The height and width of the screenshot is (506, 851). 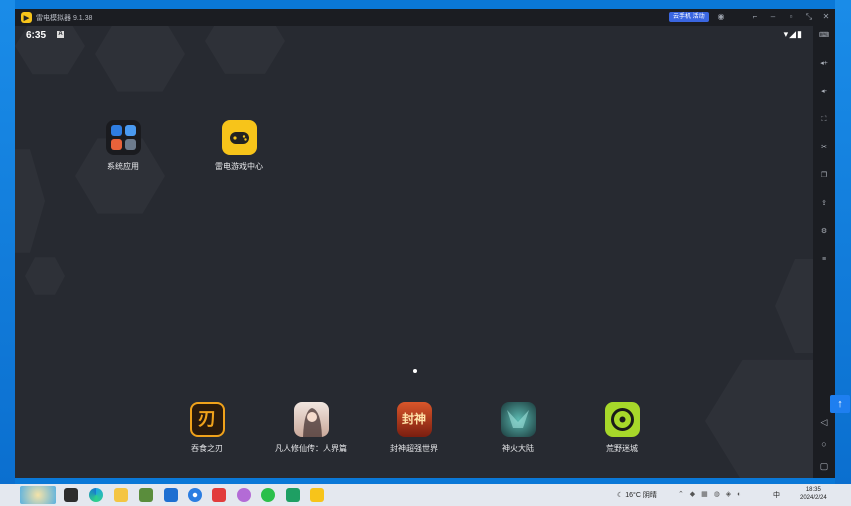 What do you see at coordinates (793, 34) in the screenshot?
I see `signal-wifi-battery-icon: ▾◢▮` at bounding box center [793, 34].